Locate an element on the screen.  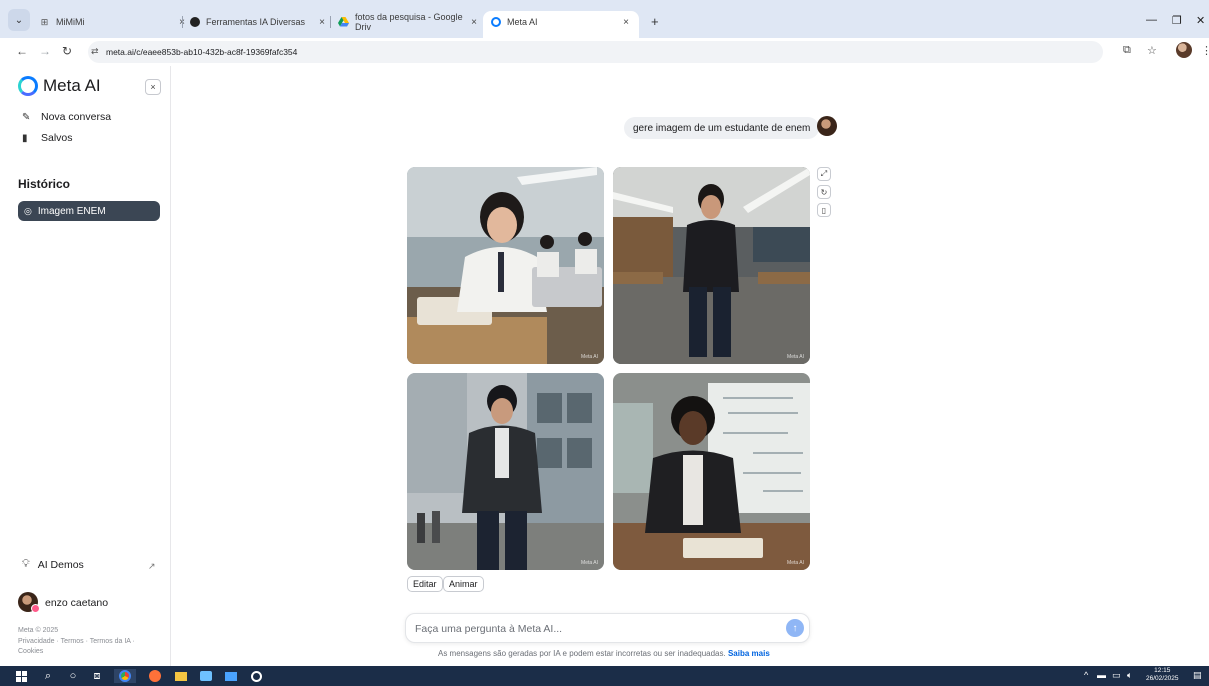
mail-icon is located at coordinates (231, 676).